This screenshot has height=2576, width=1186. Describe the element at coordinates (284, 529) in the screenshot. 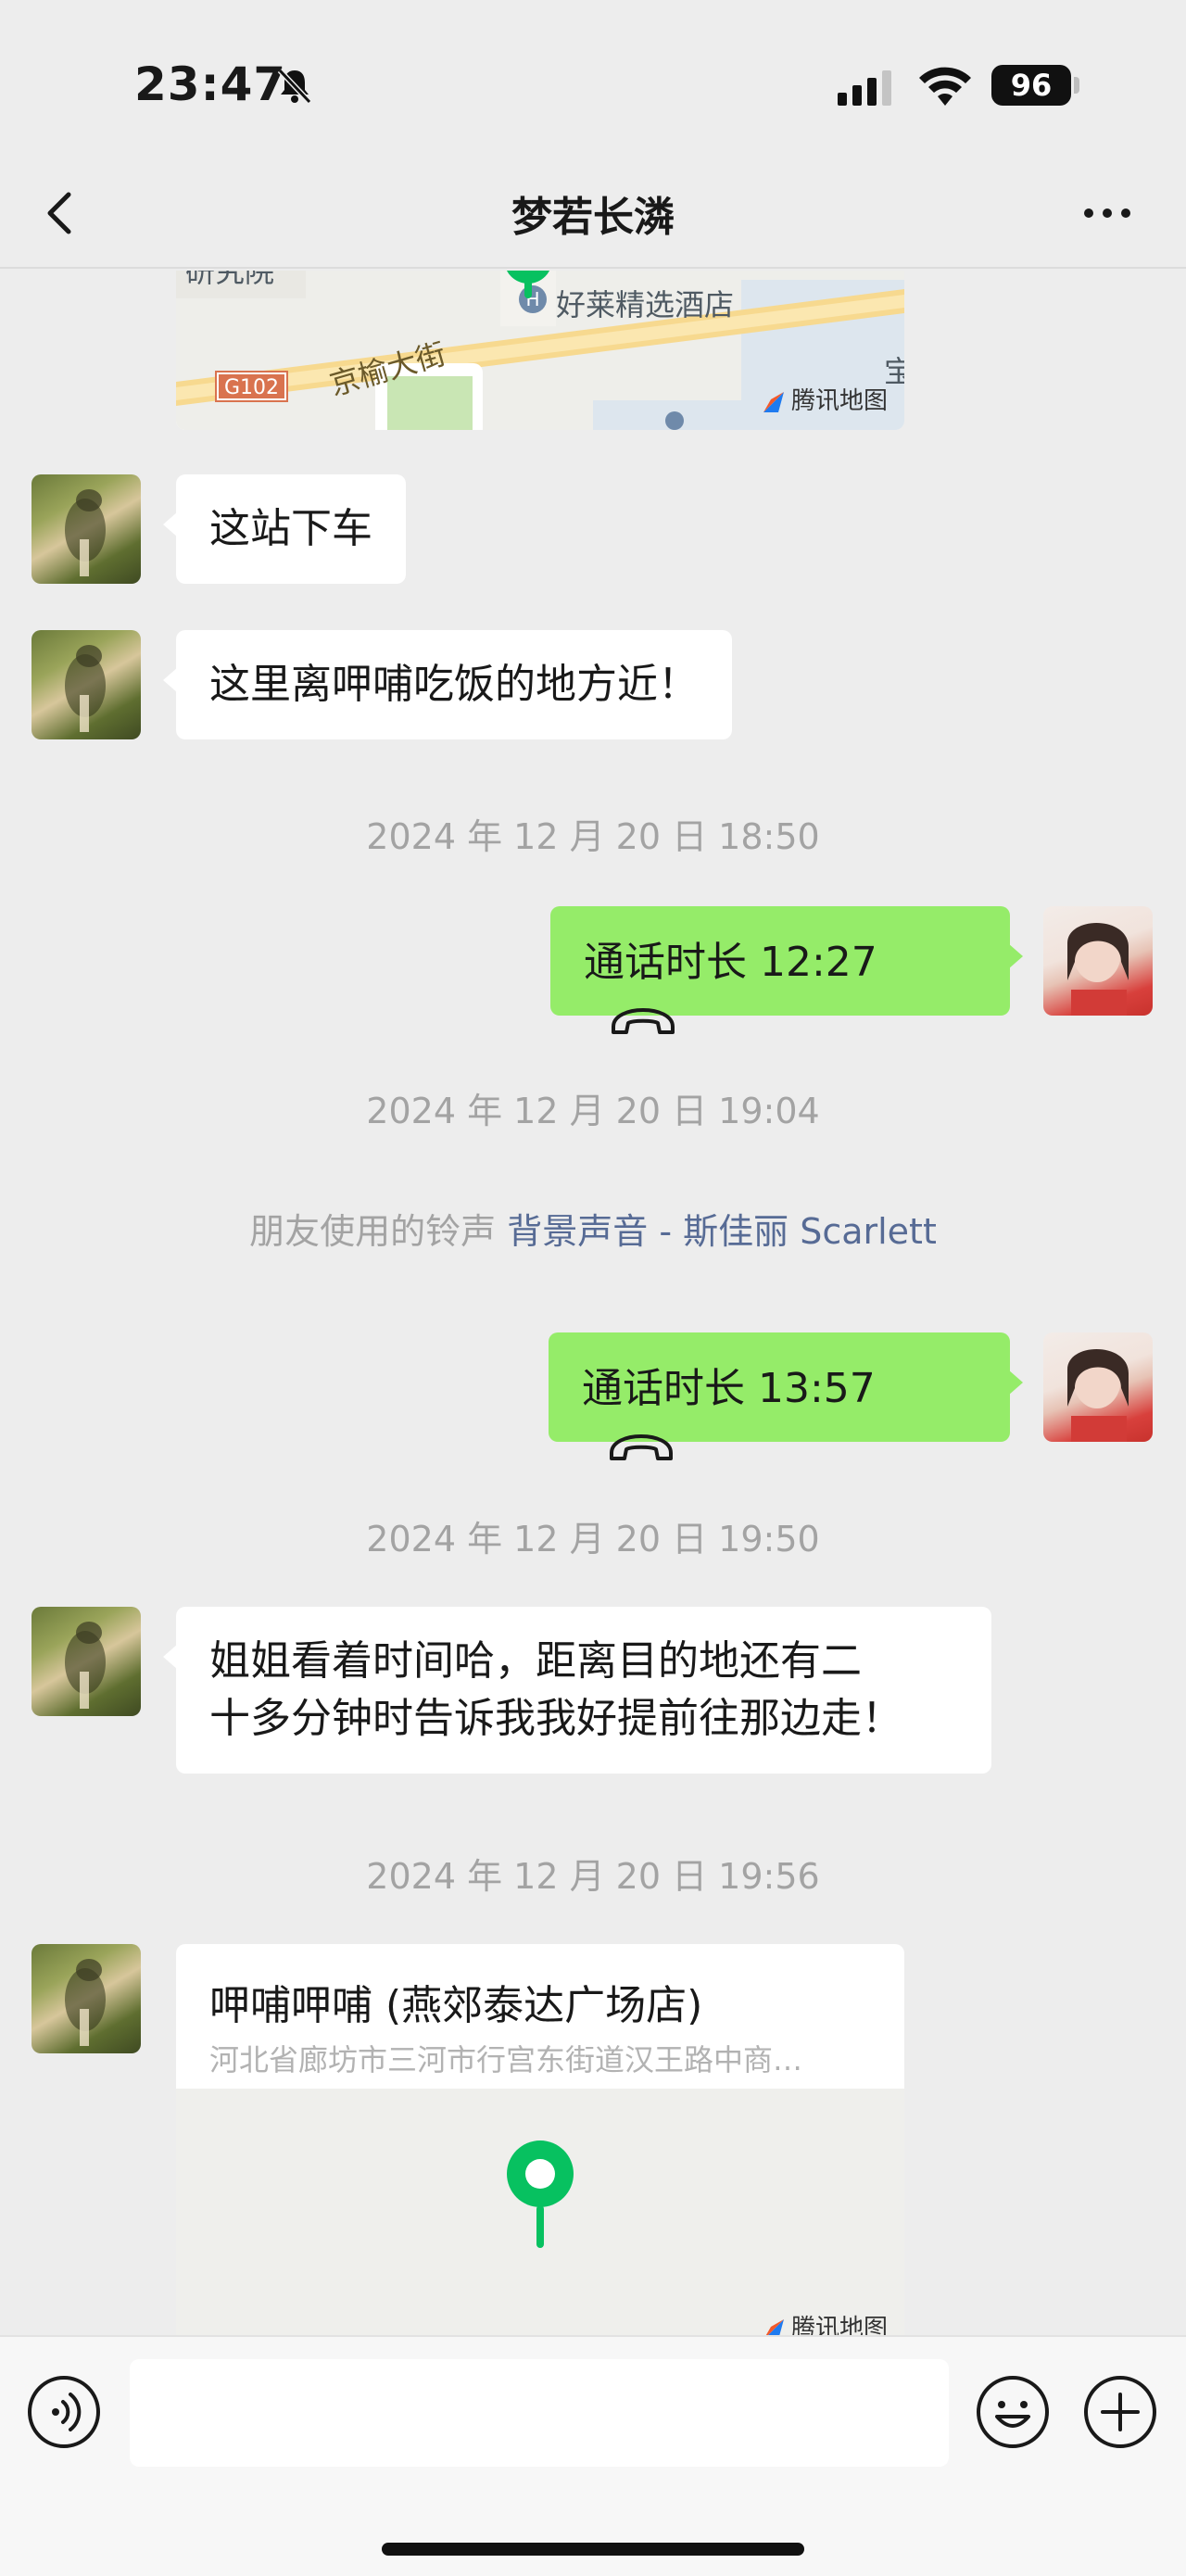

I see `message-bubble: 这站下车` at that location.